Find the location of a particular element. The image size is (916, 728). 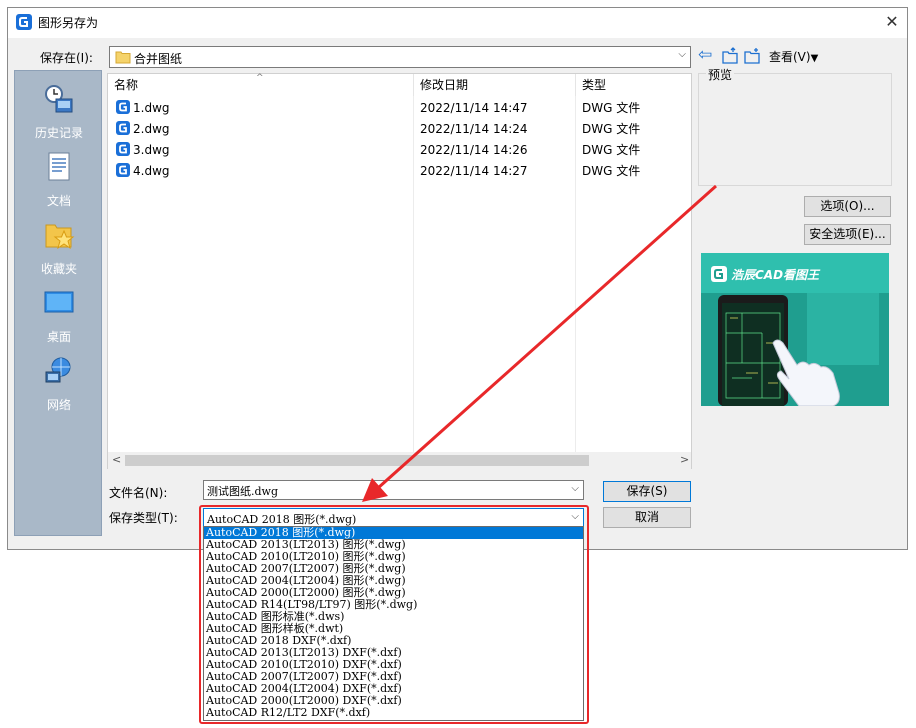

cancel-button: 取消 is located at coordinates (647, 517).